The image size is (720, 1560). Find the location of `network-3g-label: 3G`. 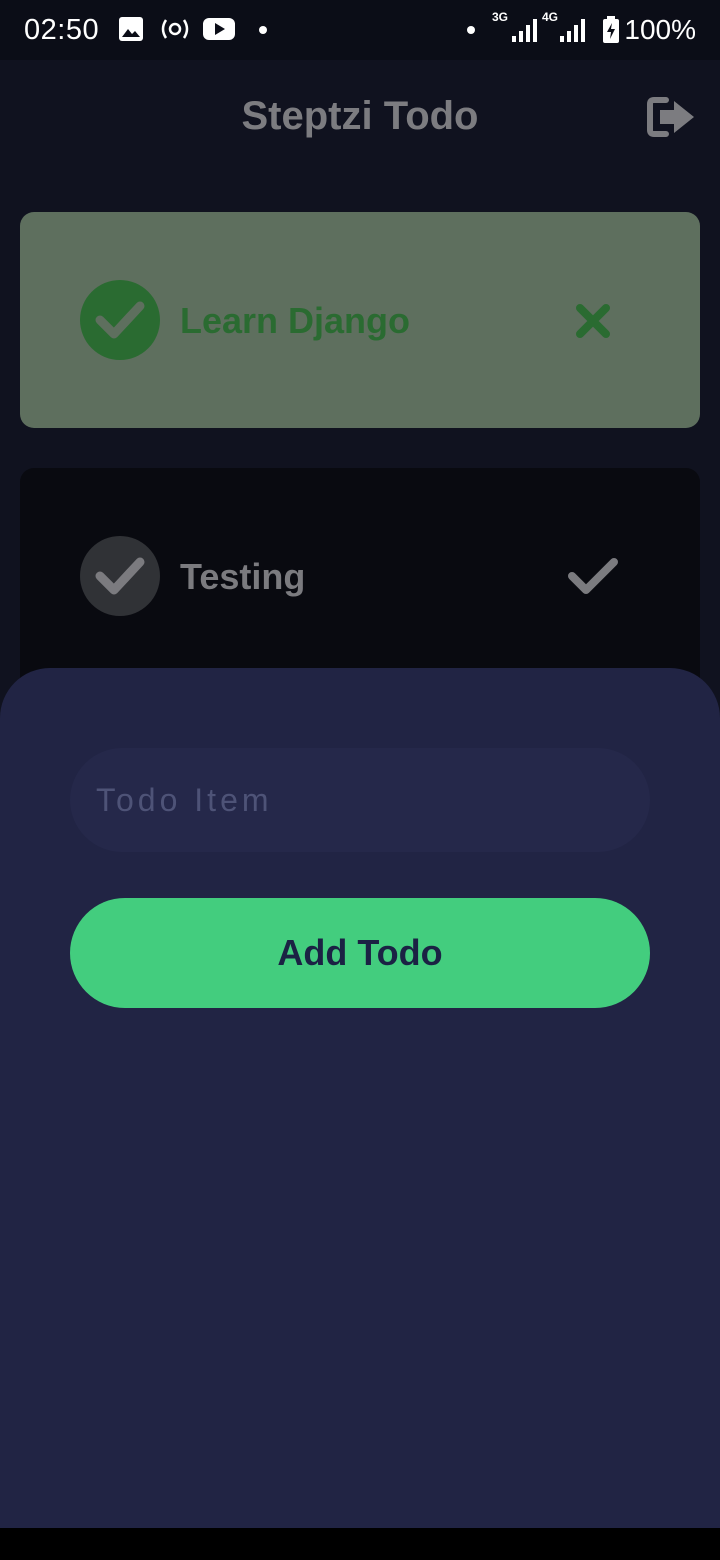

network-3g-label: 3G is located at coordinates (500, 17).